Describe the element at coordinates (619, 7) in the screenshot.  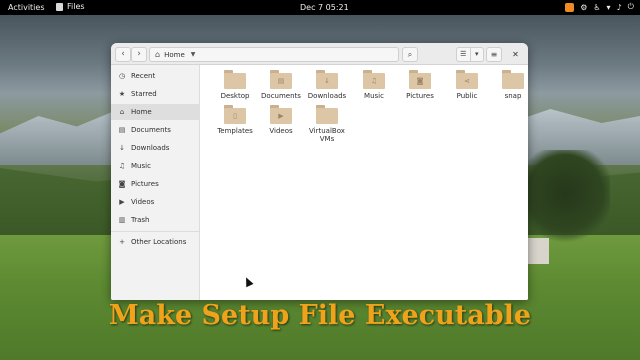
I see `volume-icon: ♪` at that location.